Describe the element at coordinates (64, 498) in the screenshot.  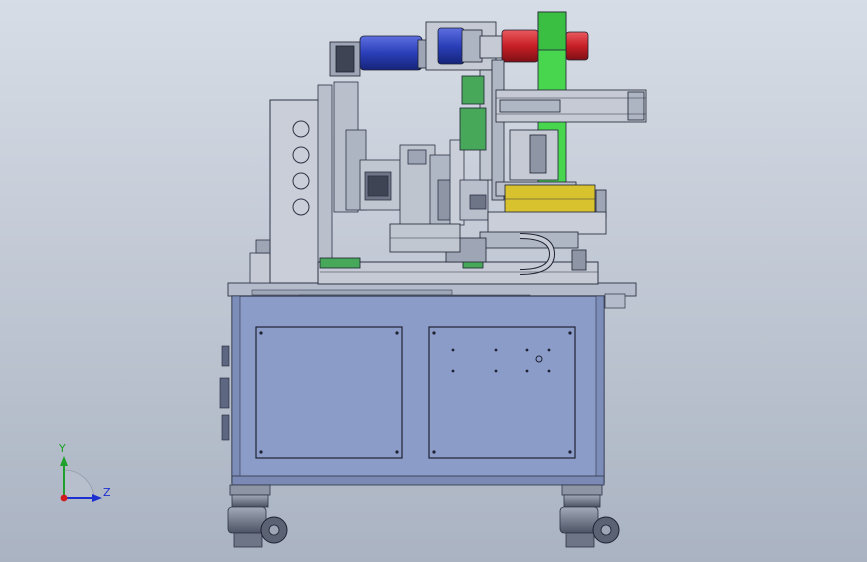
I see `triad-x-axis` at that location.